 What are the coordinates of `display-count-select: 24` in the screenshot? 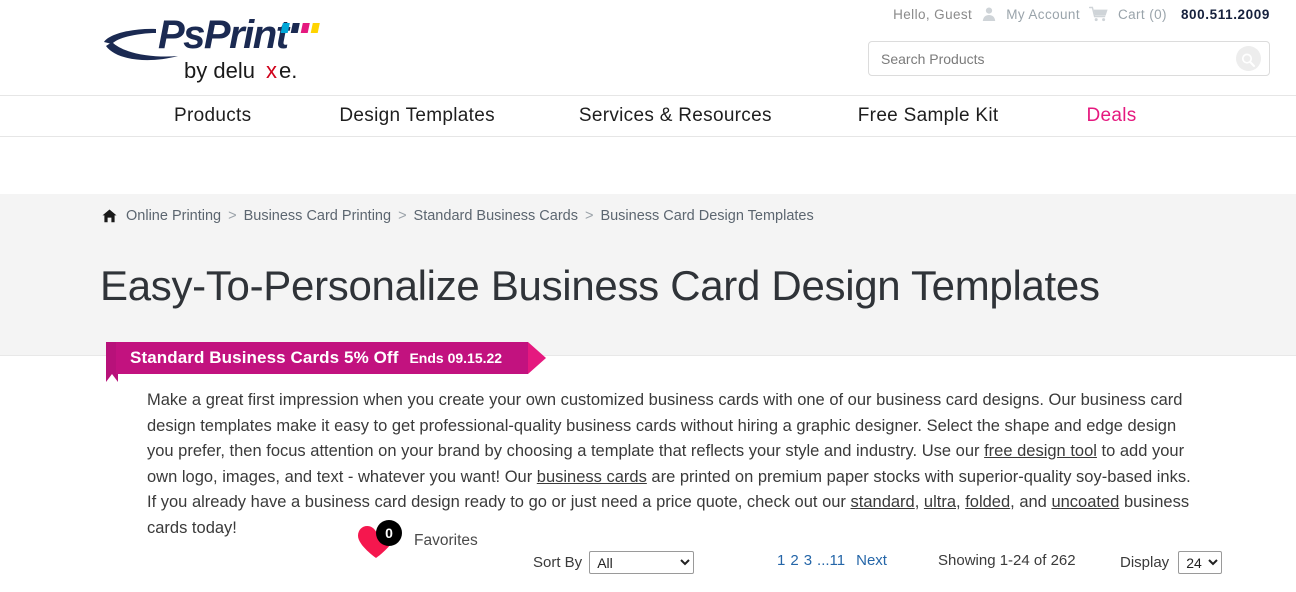 It's located at (1200, 562).